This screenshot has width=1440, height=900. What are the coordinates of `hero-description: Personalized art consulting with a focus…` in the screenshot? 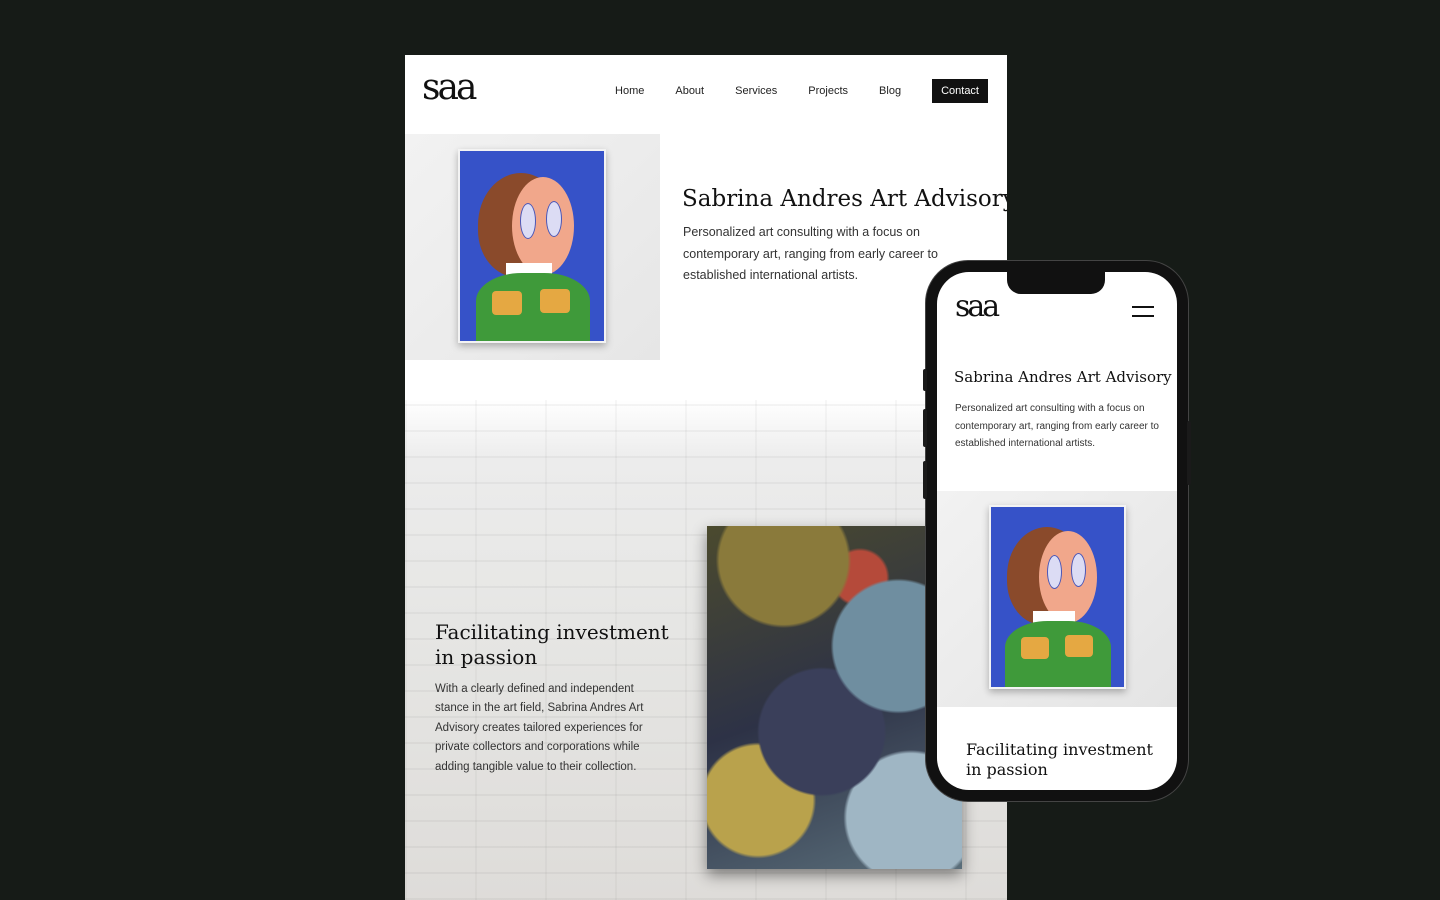 It's located at (810, 253).